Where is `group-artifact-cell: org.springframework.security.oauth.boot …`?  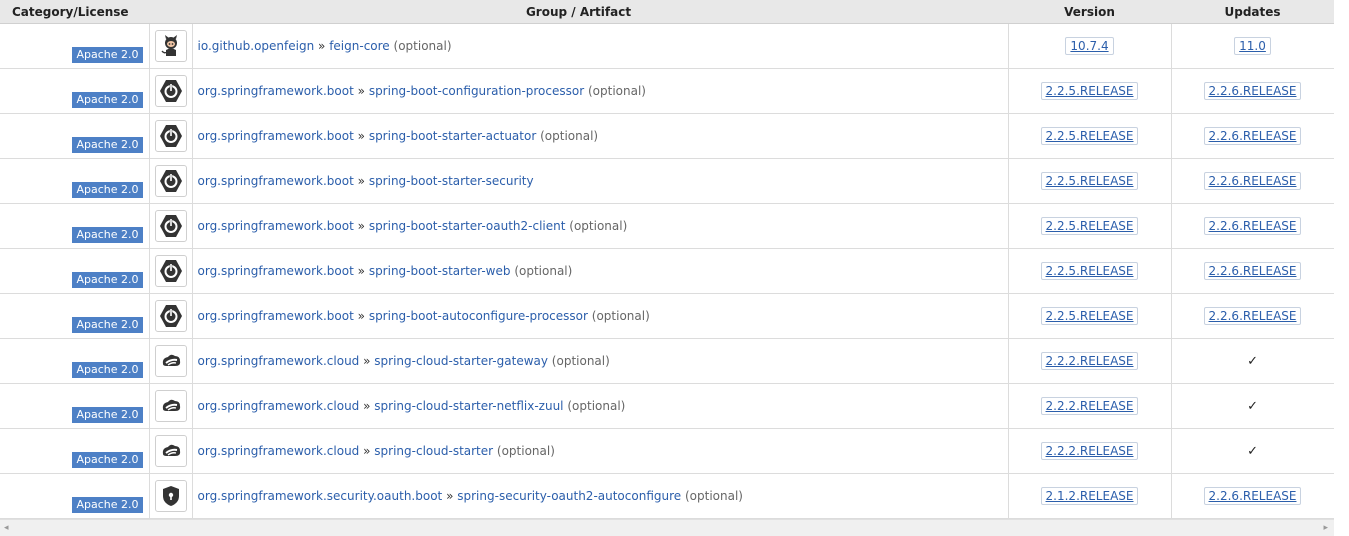 group-artifact-cell: org.springframework.security.oauth.boot … is located at coordinates (600, 496).